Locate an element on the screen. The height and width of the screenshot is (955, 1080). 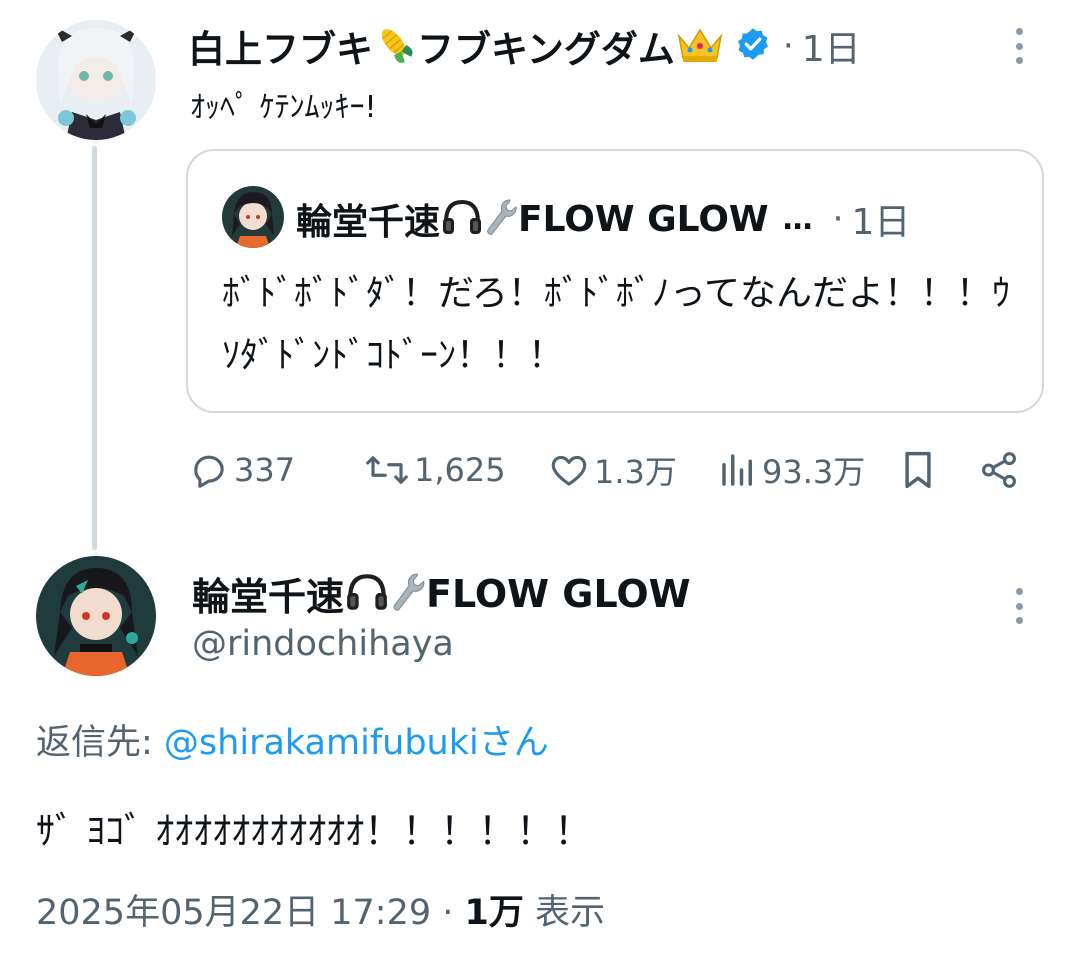
main-tweet-meta: 2025年05月22日 17:29 · 1万 表示 is located at coordinates (320, 909).